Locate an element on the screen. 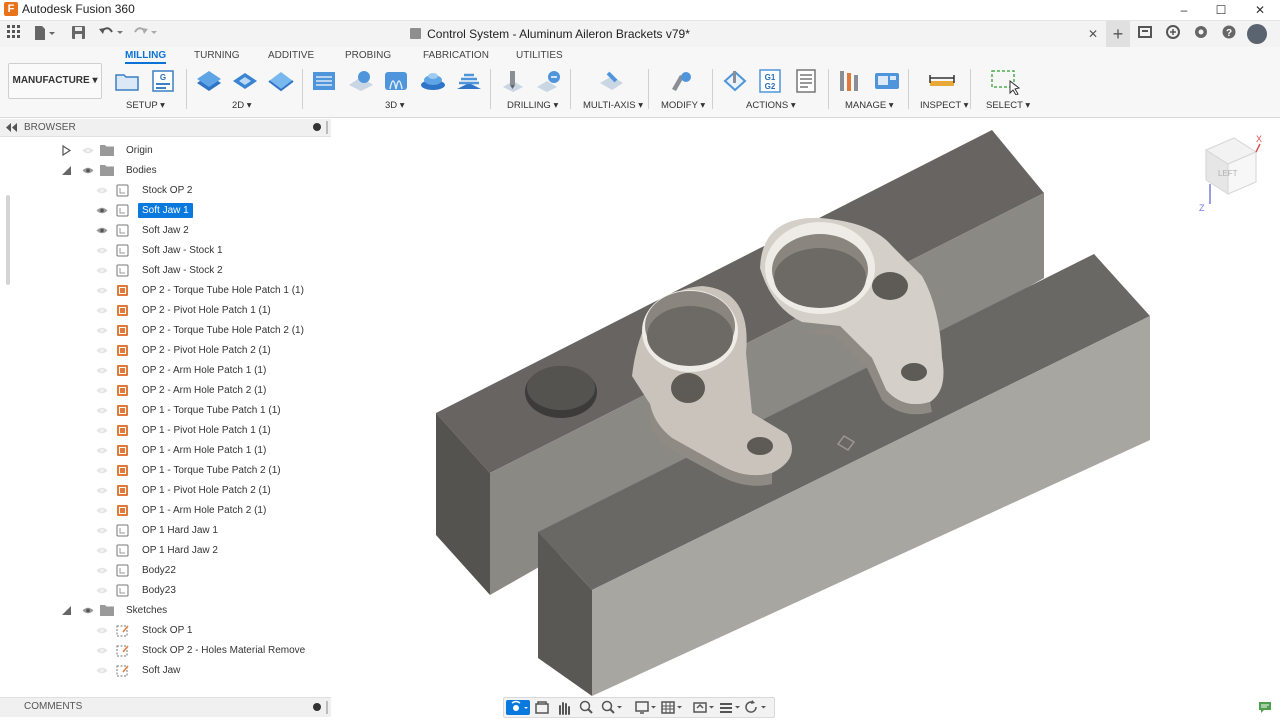 This screenshot has width=1280, height=720. comments-resize-handle is located at coordinates (327, 707).